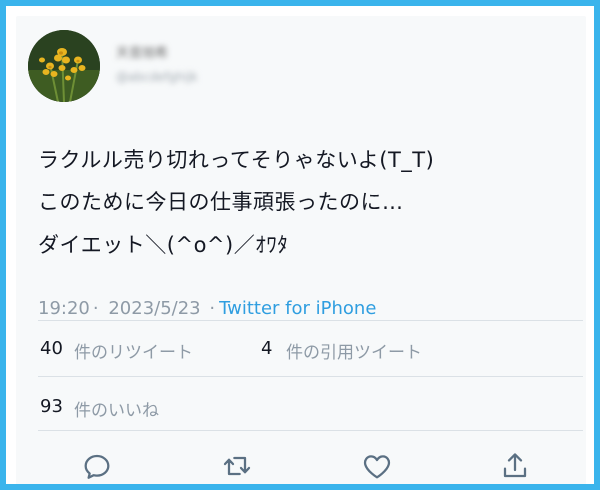 This screenshot has width=600, height=490. I want to click on reply-button, so click(97, 466).